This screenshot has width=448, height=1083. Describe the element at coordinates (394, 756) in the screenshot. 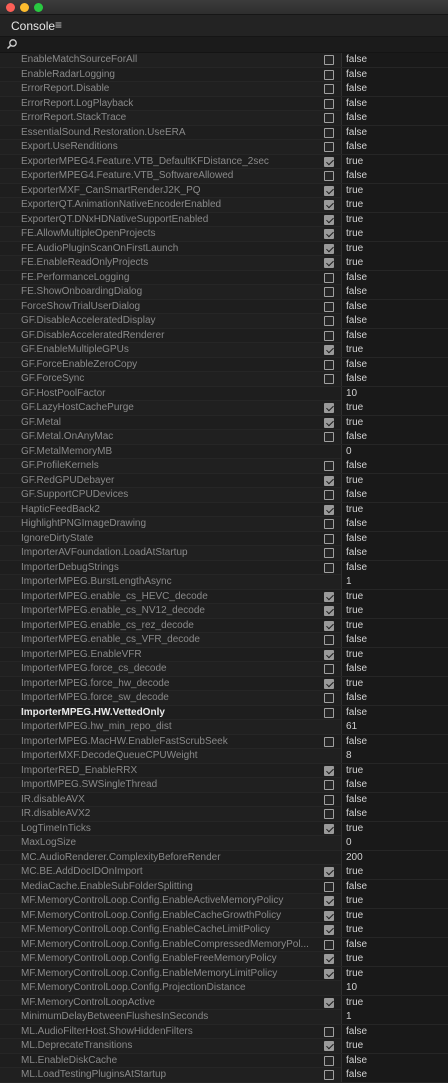

I see `flag-value-field: 8` at that location.